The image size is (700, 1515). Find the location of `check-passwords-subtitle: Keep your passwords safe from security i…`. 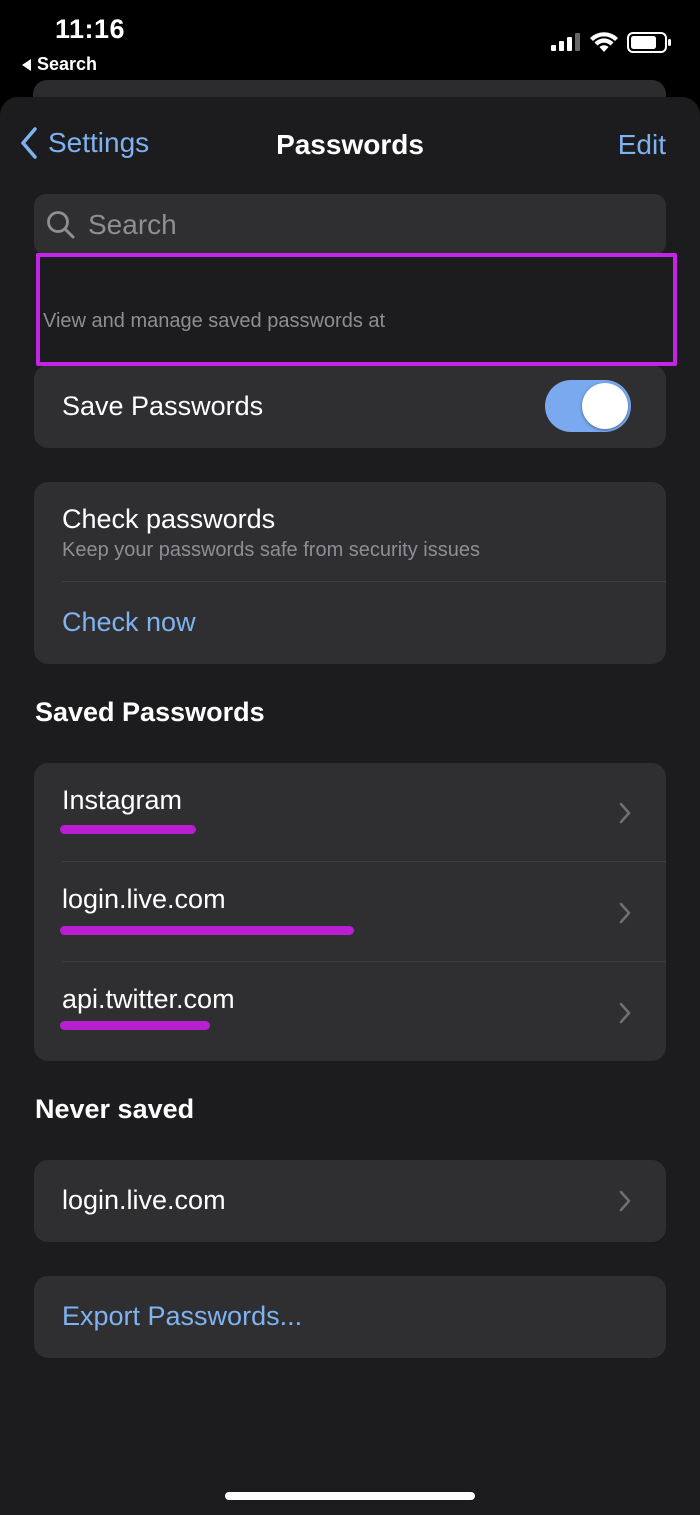

check-passwords-subtitle: Keep your passwords safe from security i… is located at coordinates (271, 550).